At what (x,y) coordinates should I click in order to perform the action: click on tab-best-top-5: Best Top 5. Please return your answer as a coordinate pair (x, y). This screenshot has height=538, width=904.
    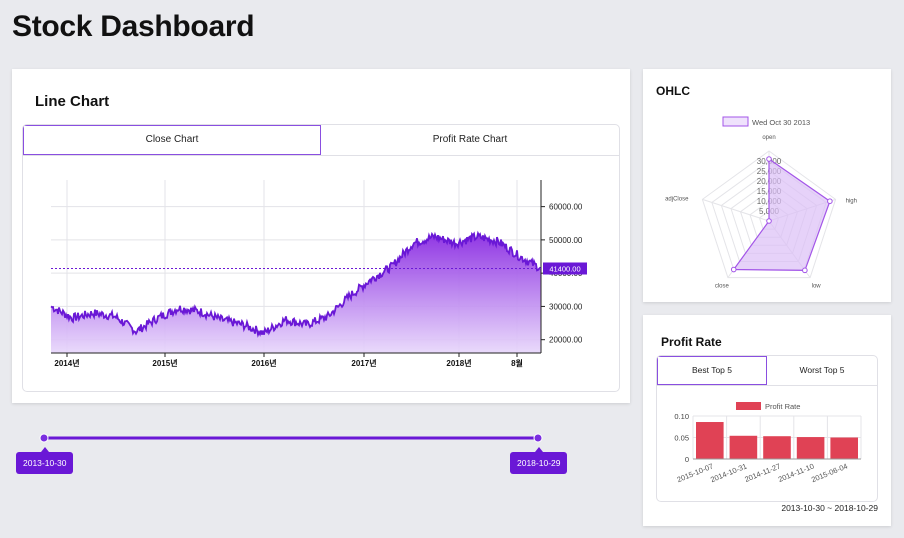
    Looking at the image, I should click on (712, 370).